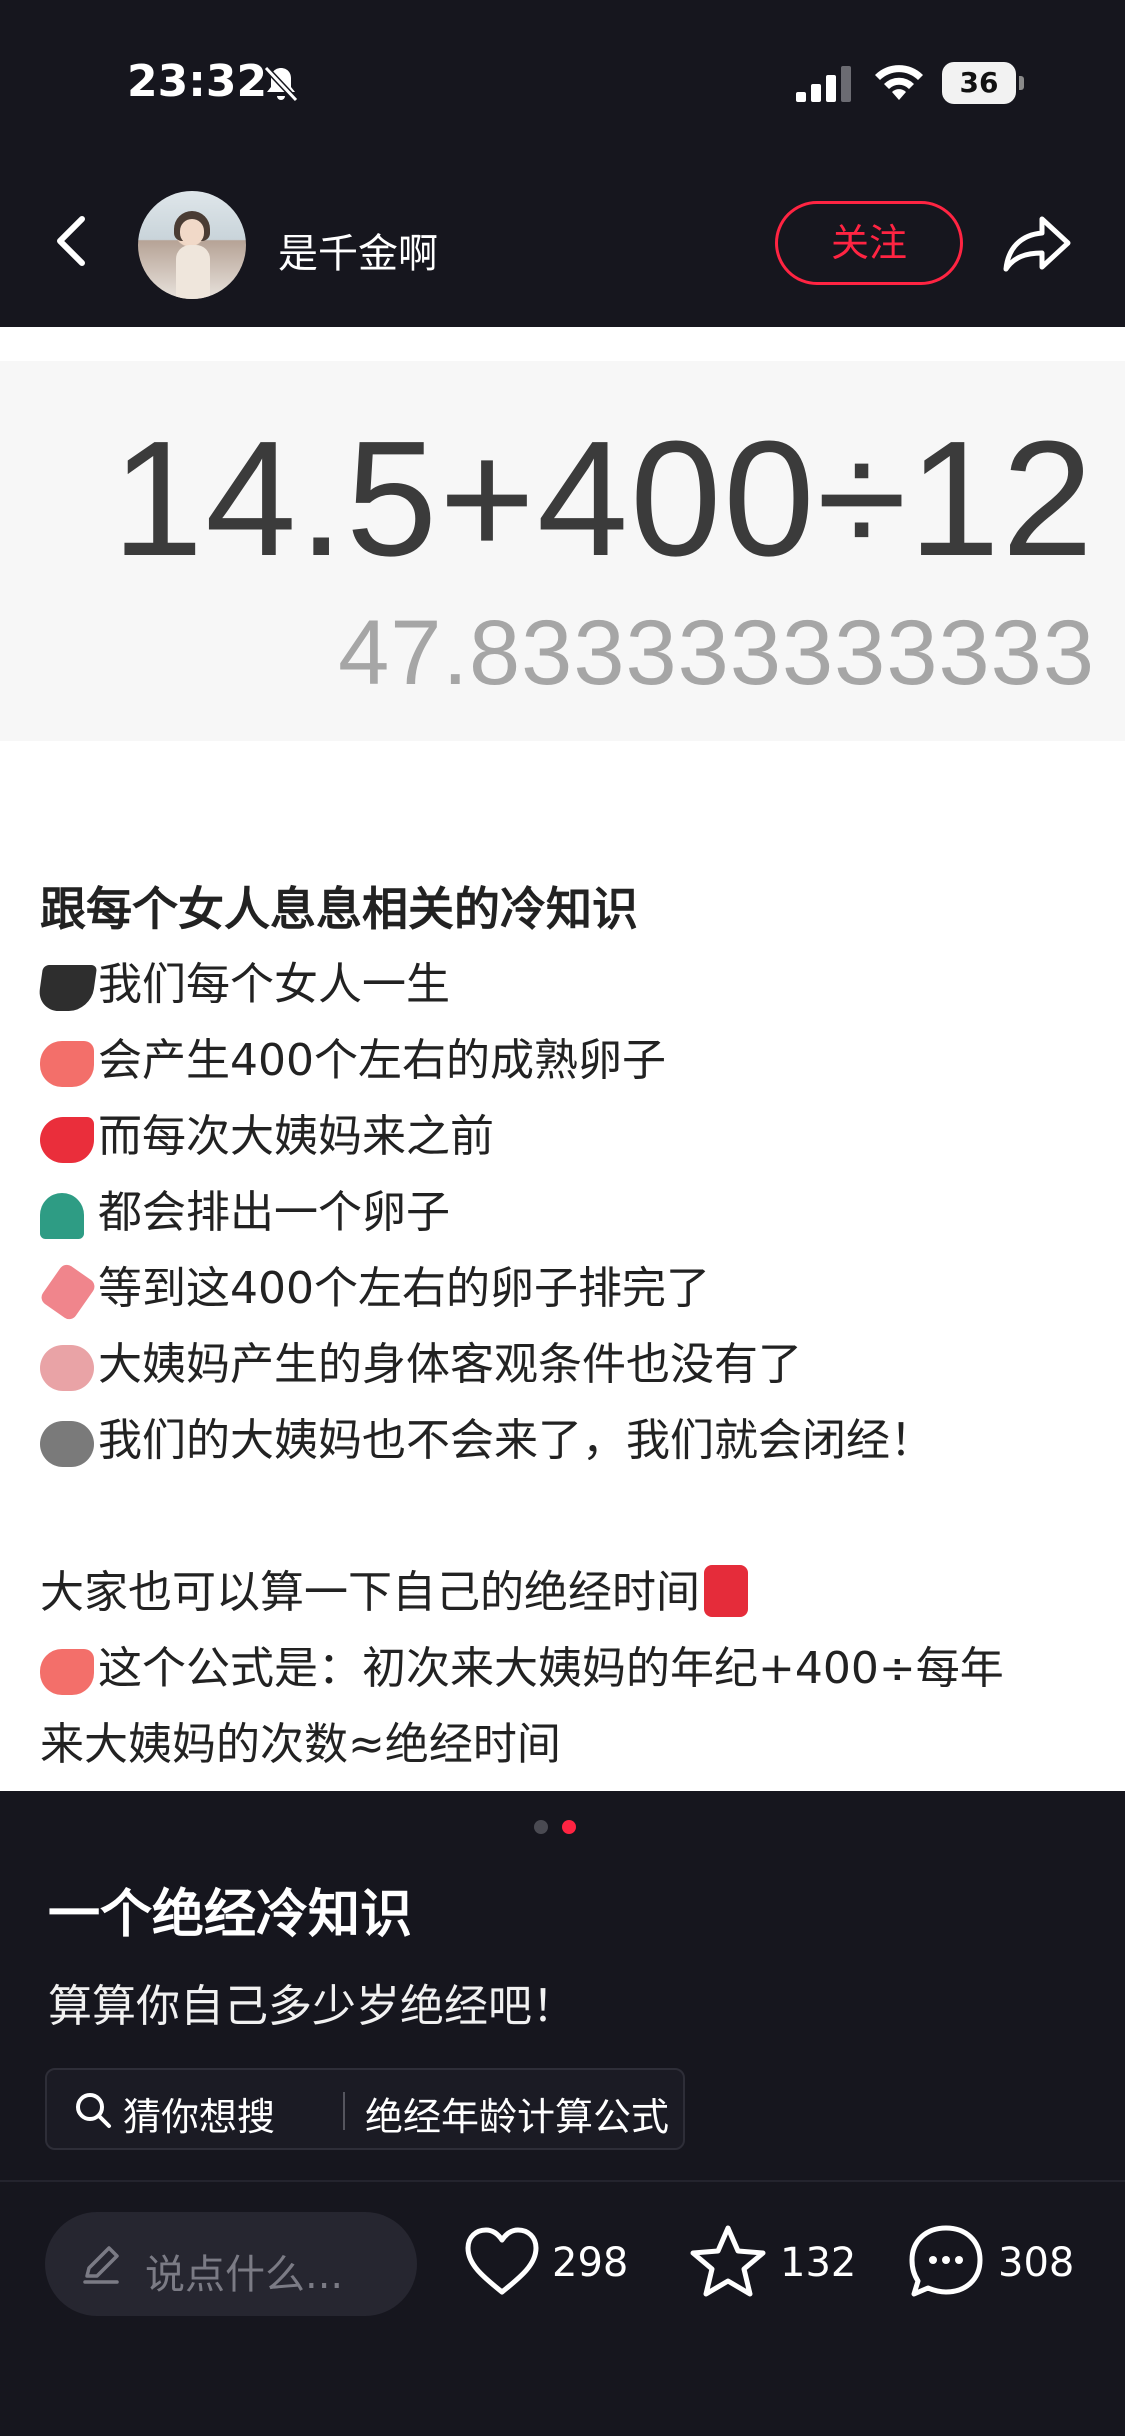 The height and width of the screenshot is (2436, 1125). Describe the element at coordinates (716, 653) in the screenshot. I see `calculator-result: 47.833333333333` at that location.